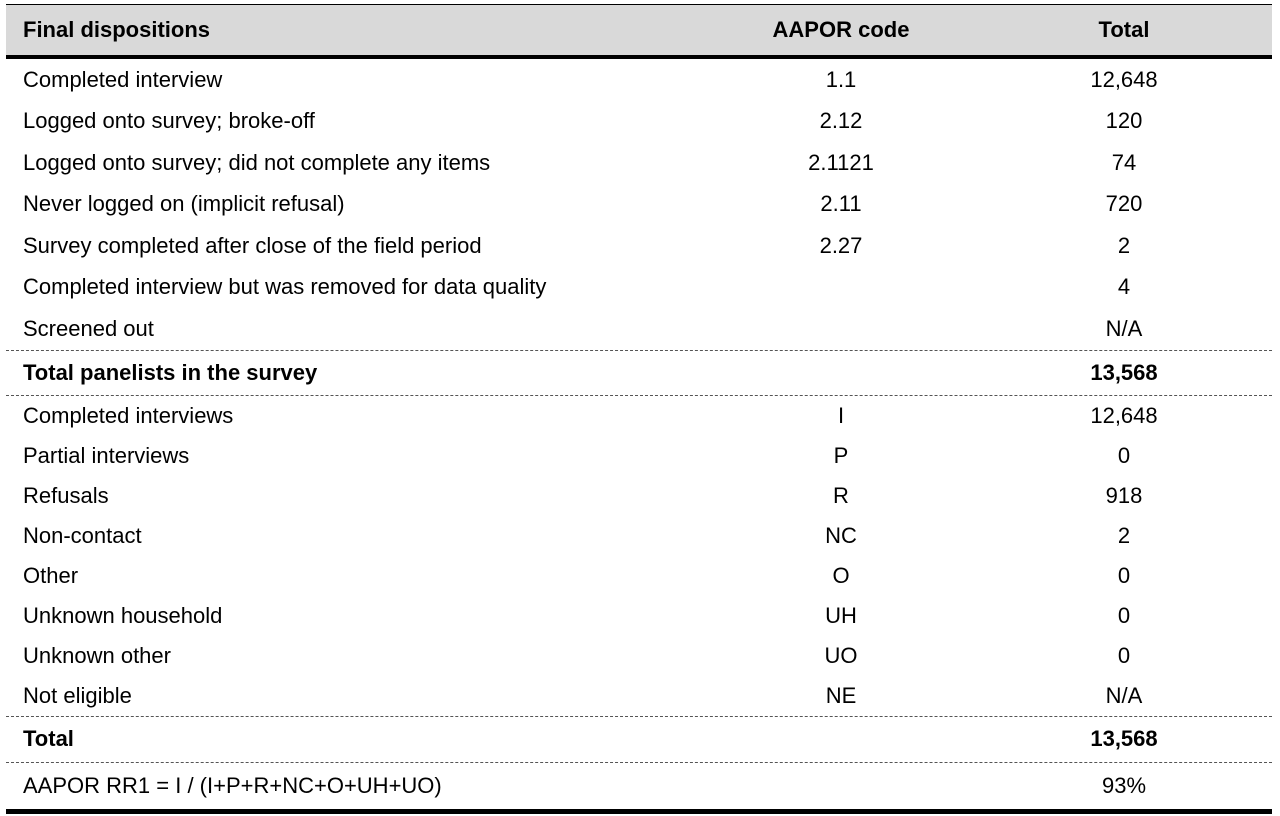 This screenshot has width=1280, height=816. Describe the element at coordinates (88, 328) in the screenshot. I see `row-label: Screened out` at that location.